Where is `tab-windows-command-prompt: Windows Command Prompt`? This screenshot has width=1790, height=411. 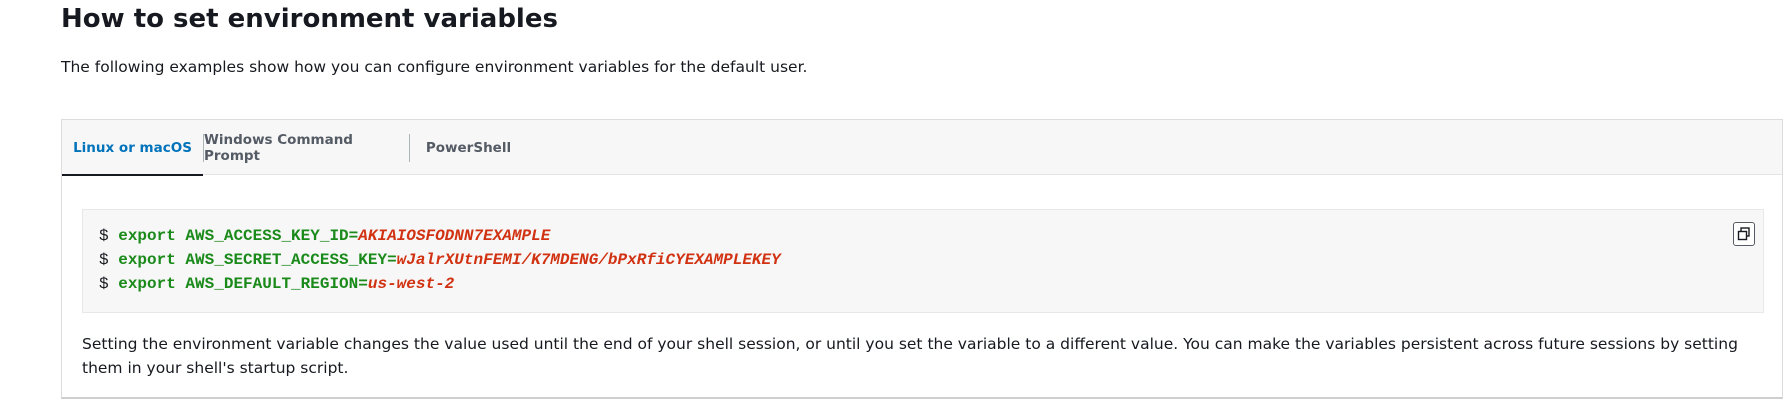
tab-windows-command-prompt: Windows Command Prompt is located at coordinates (306, 147).